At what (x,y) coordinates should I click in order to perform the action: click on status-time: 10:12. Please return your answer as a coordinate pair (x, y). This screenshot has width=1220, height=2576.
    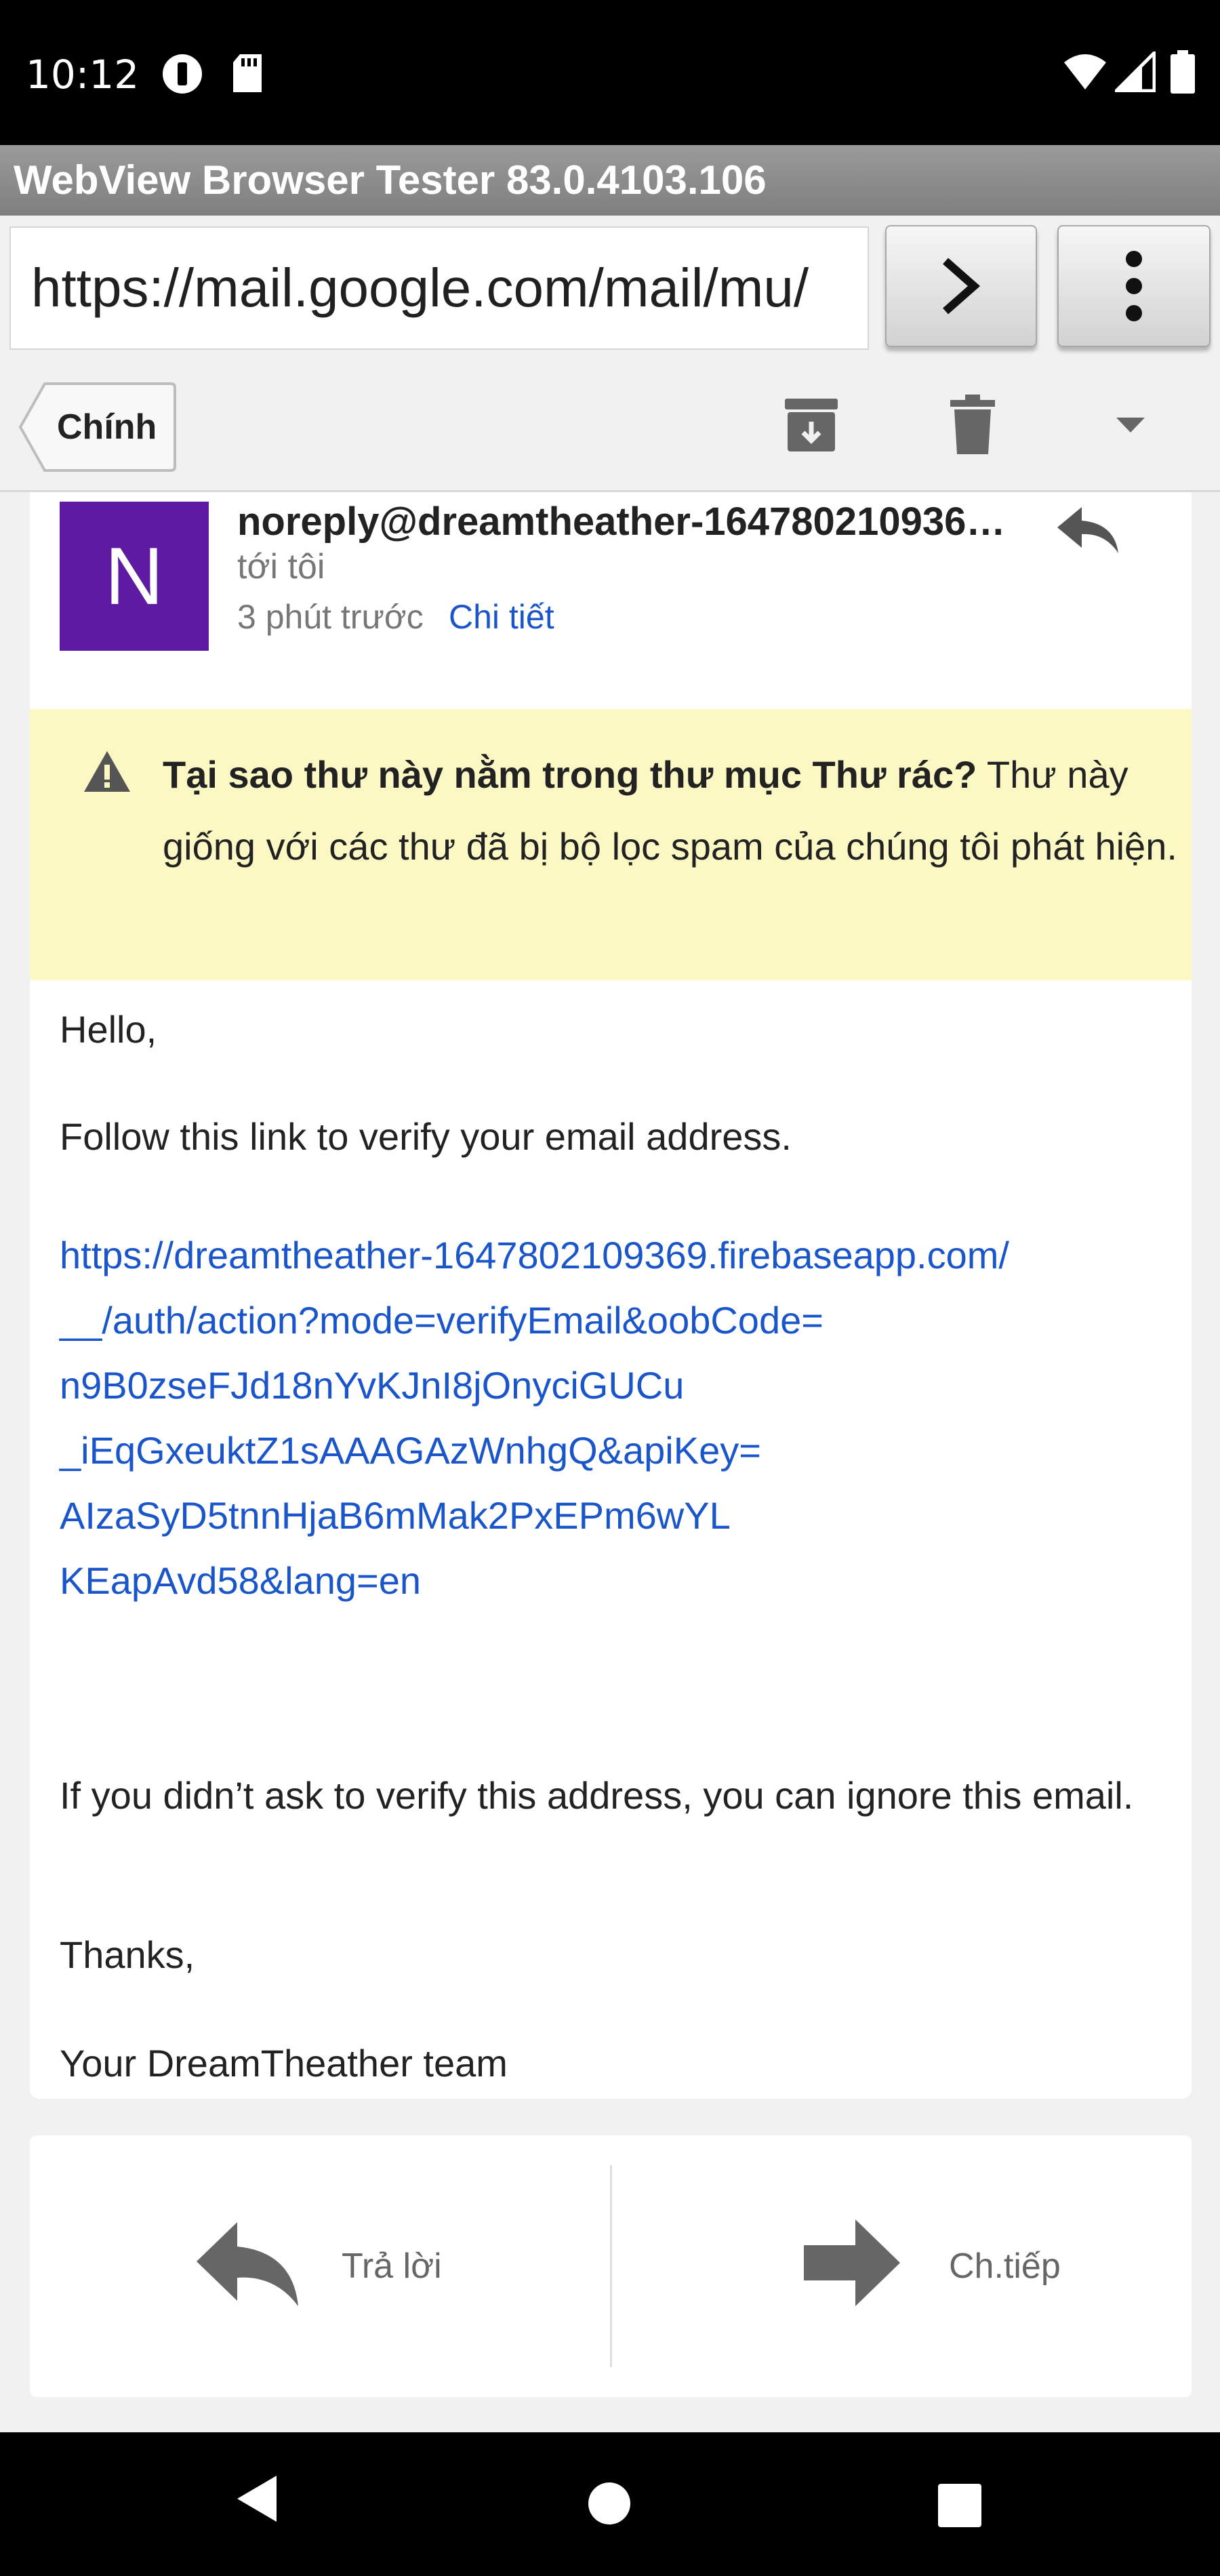
    Looking at the image, I should click on (83, 75).